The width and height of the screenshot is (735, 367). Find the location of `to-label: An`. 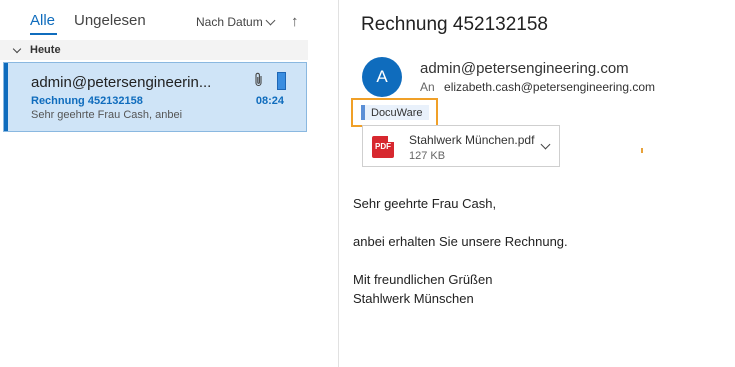

to-label: An is located at coordinates (427, 87).